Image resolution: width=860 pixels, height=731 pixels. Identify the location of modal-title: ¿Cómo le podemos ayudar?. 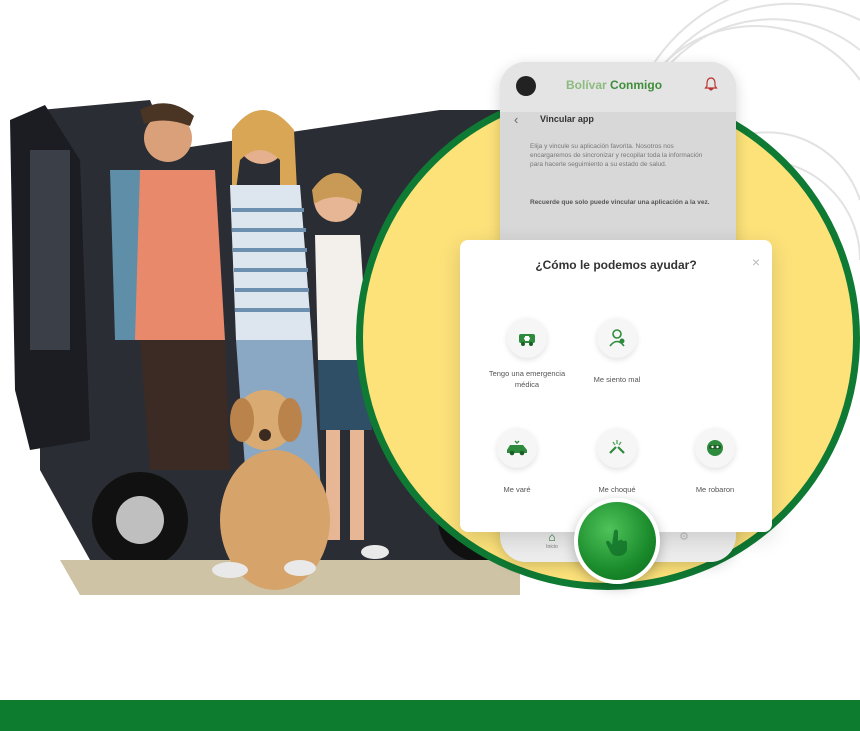
(616, 265).